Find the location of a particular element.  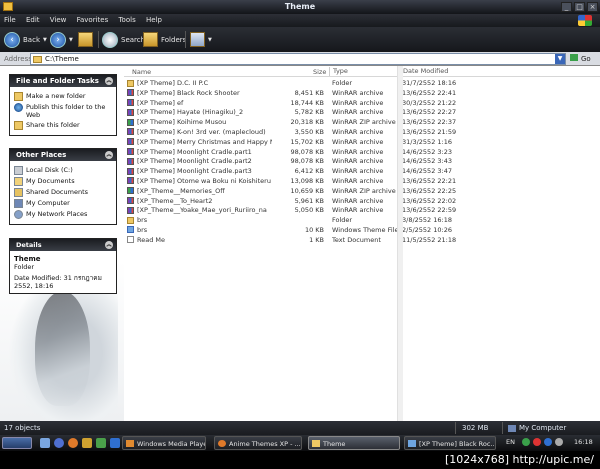

go-button: Go is located at coordinates (580, 58).